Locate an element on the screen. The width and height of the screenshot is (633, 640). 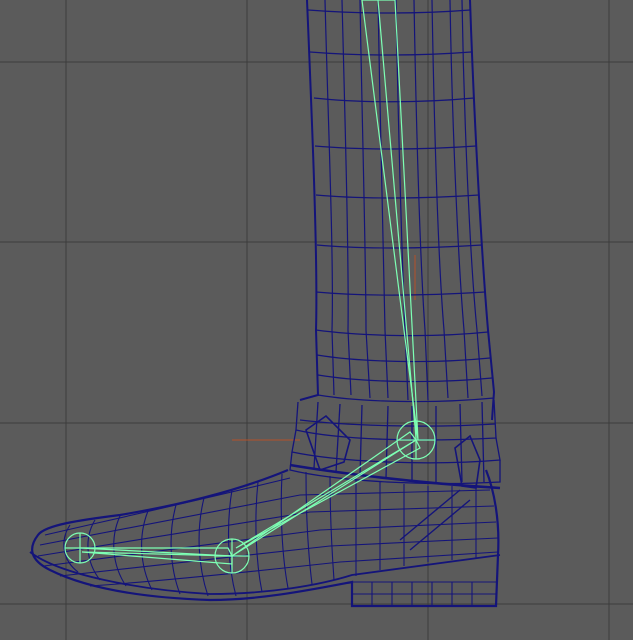
toe-joint is located at coordinates (80, 548).